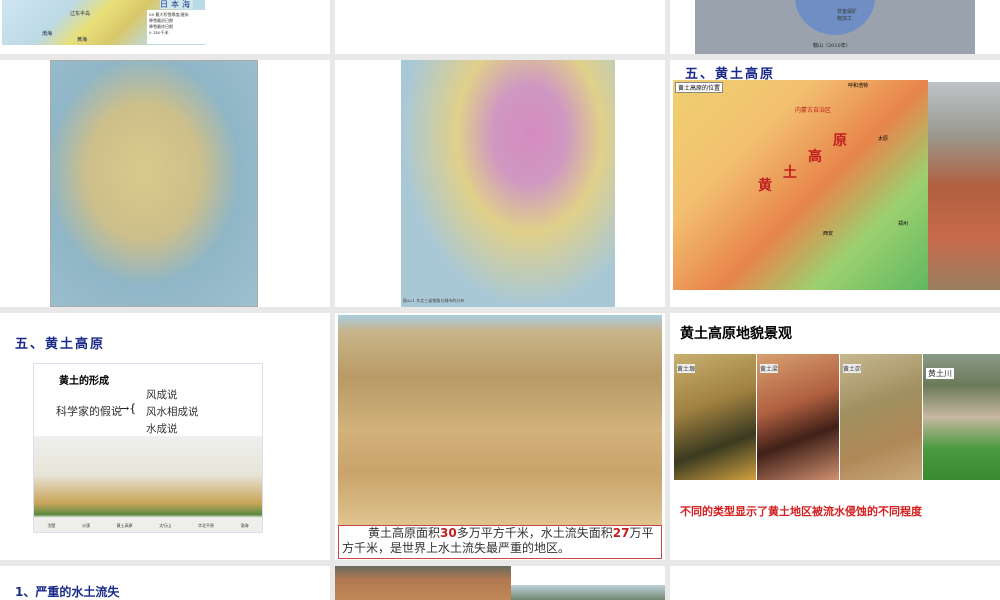  What do you see at coordinates (790, 173) in the screenshot?
I see `map-label: 土` at bounding box center [790, 173].